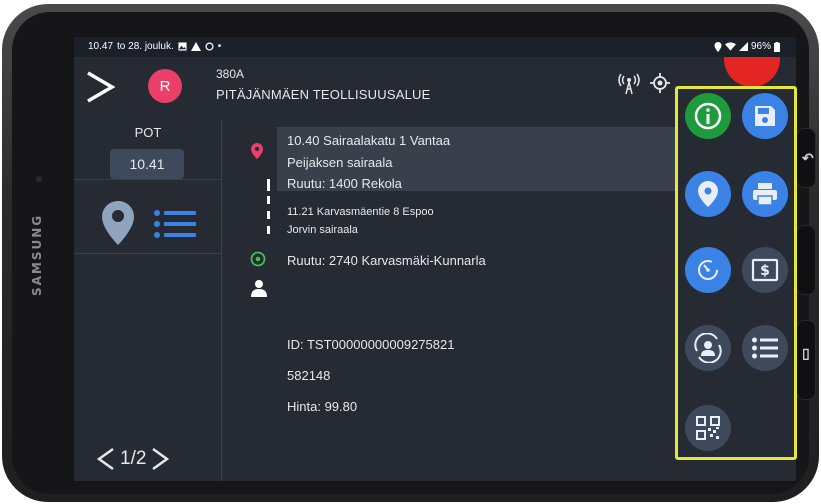  What do you see at coordinates (257, 151) in the screenshot?
I see `pickup-pin-icon` at bounding box center [257, 151].